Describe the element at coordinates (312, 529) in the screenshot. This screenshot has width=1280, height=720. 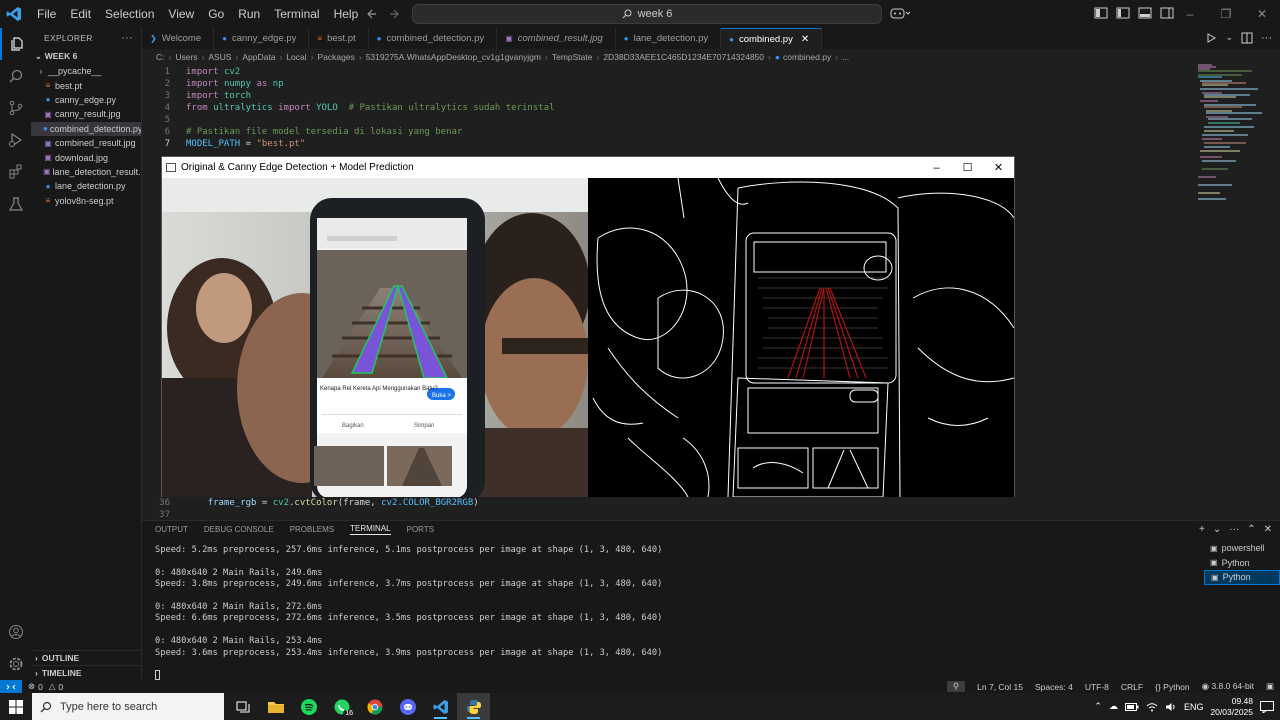
I see `tab-problems: PROBLEMS` at that location.